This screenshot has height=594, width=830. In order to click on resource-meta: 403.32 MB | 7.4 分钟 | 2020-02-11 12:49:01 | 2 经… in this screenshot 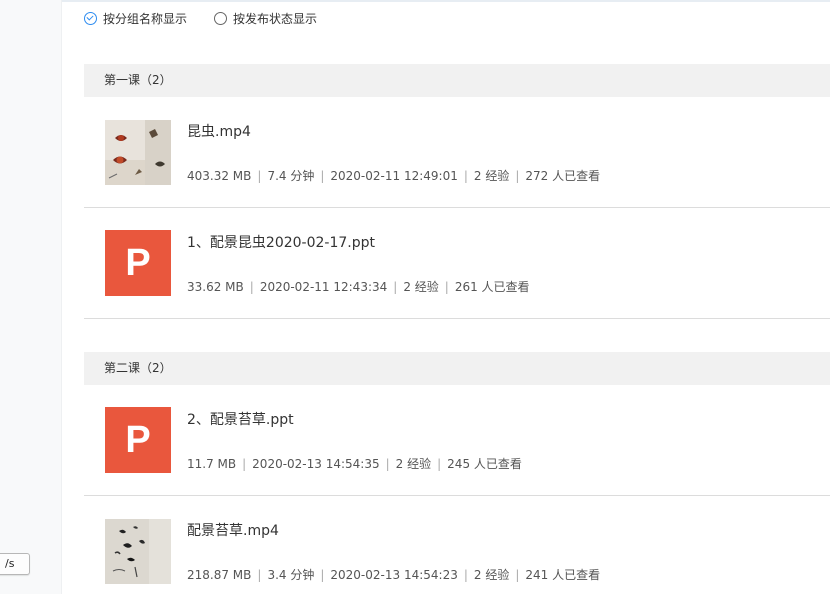, I will do `click(394, 176)`.